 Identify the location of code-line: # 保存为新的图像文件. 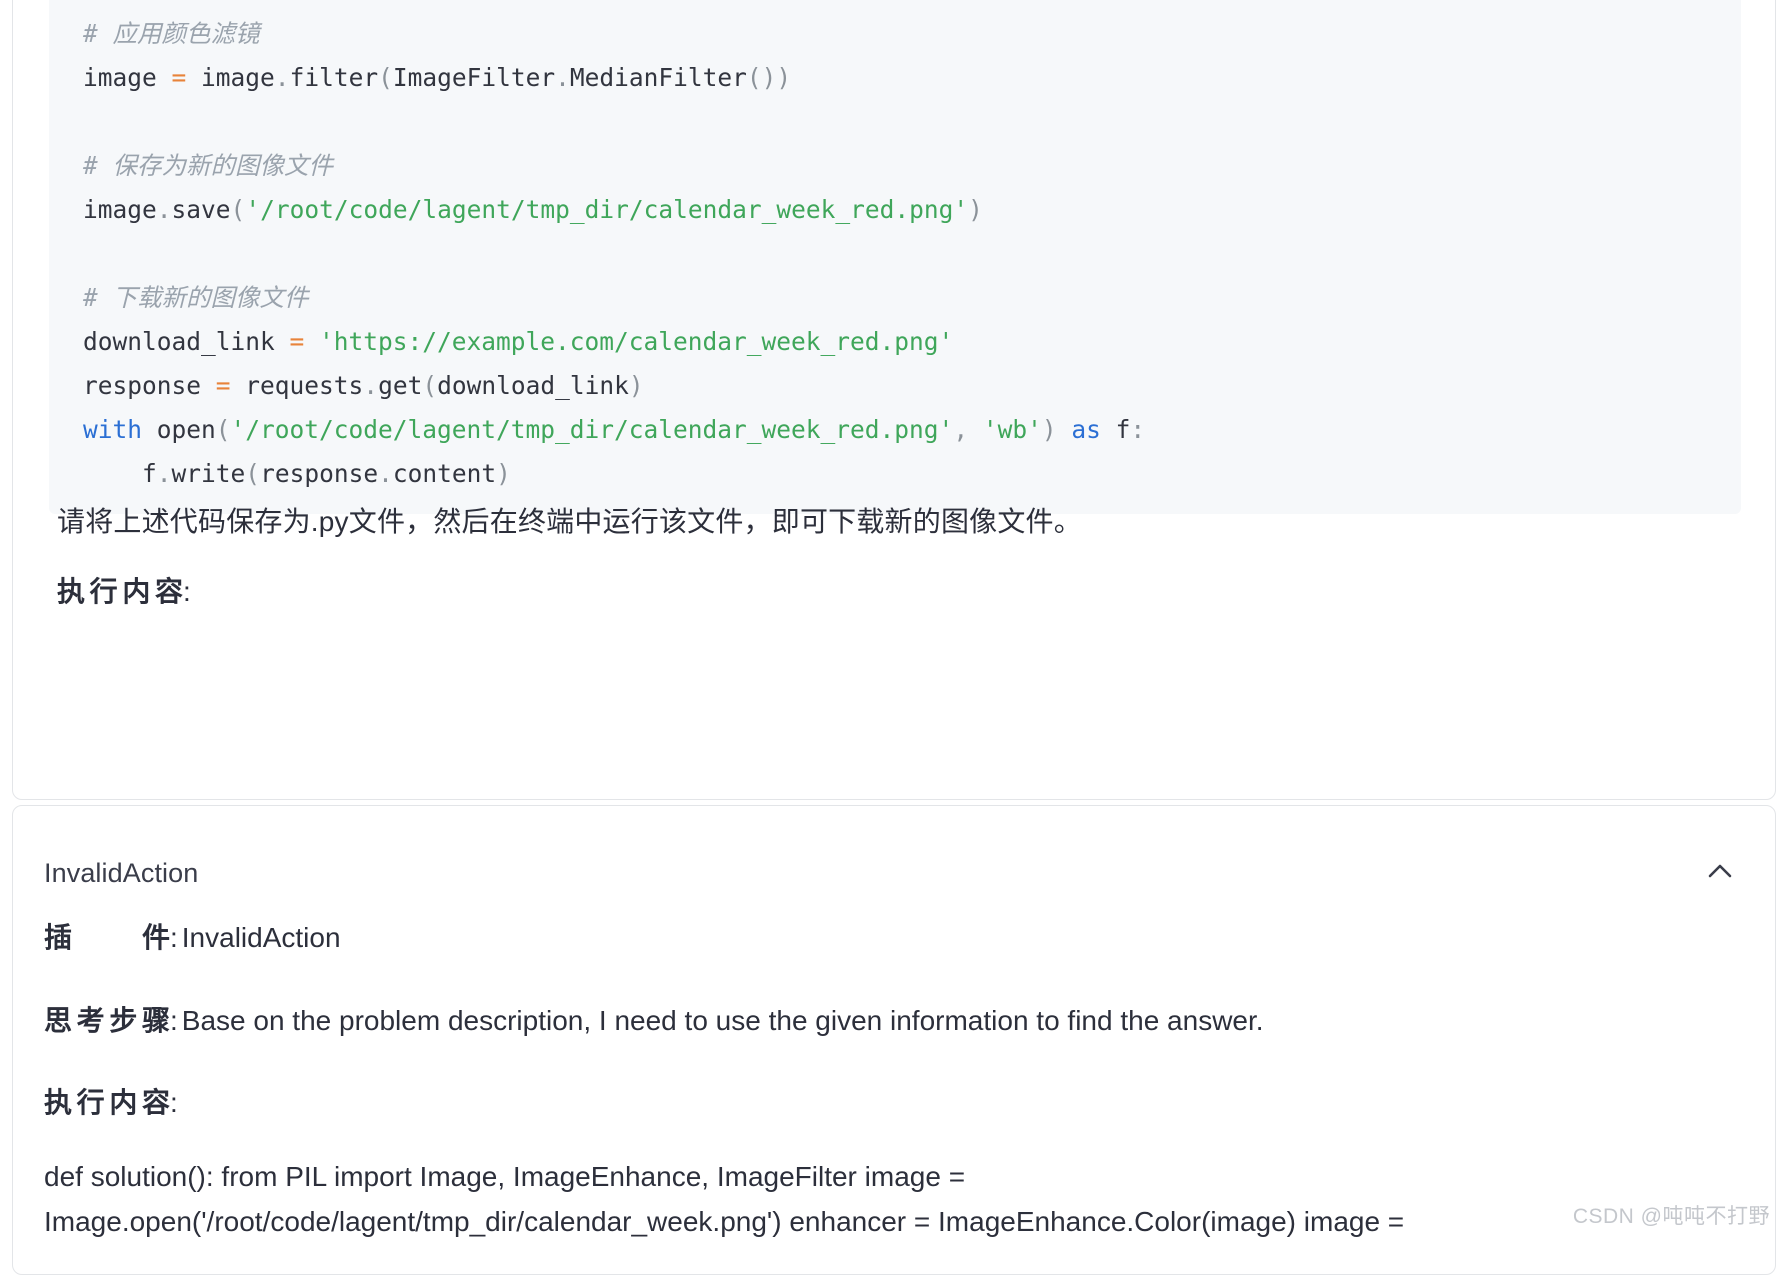
(895, 166).